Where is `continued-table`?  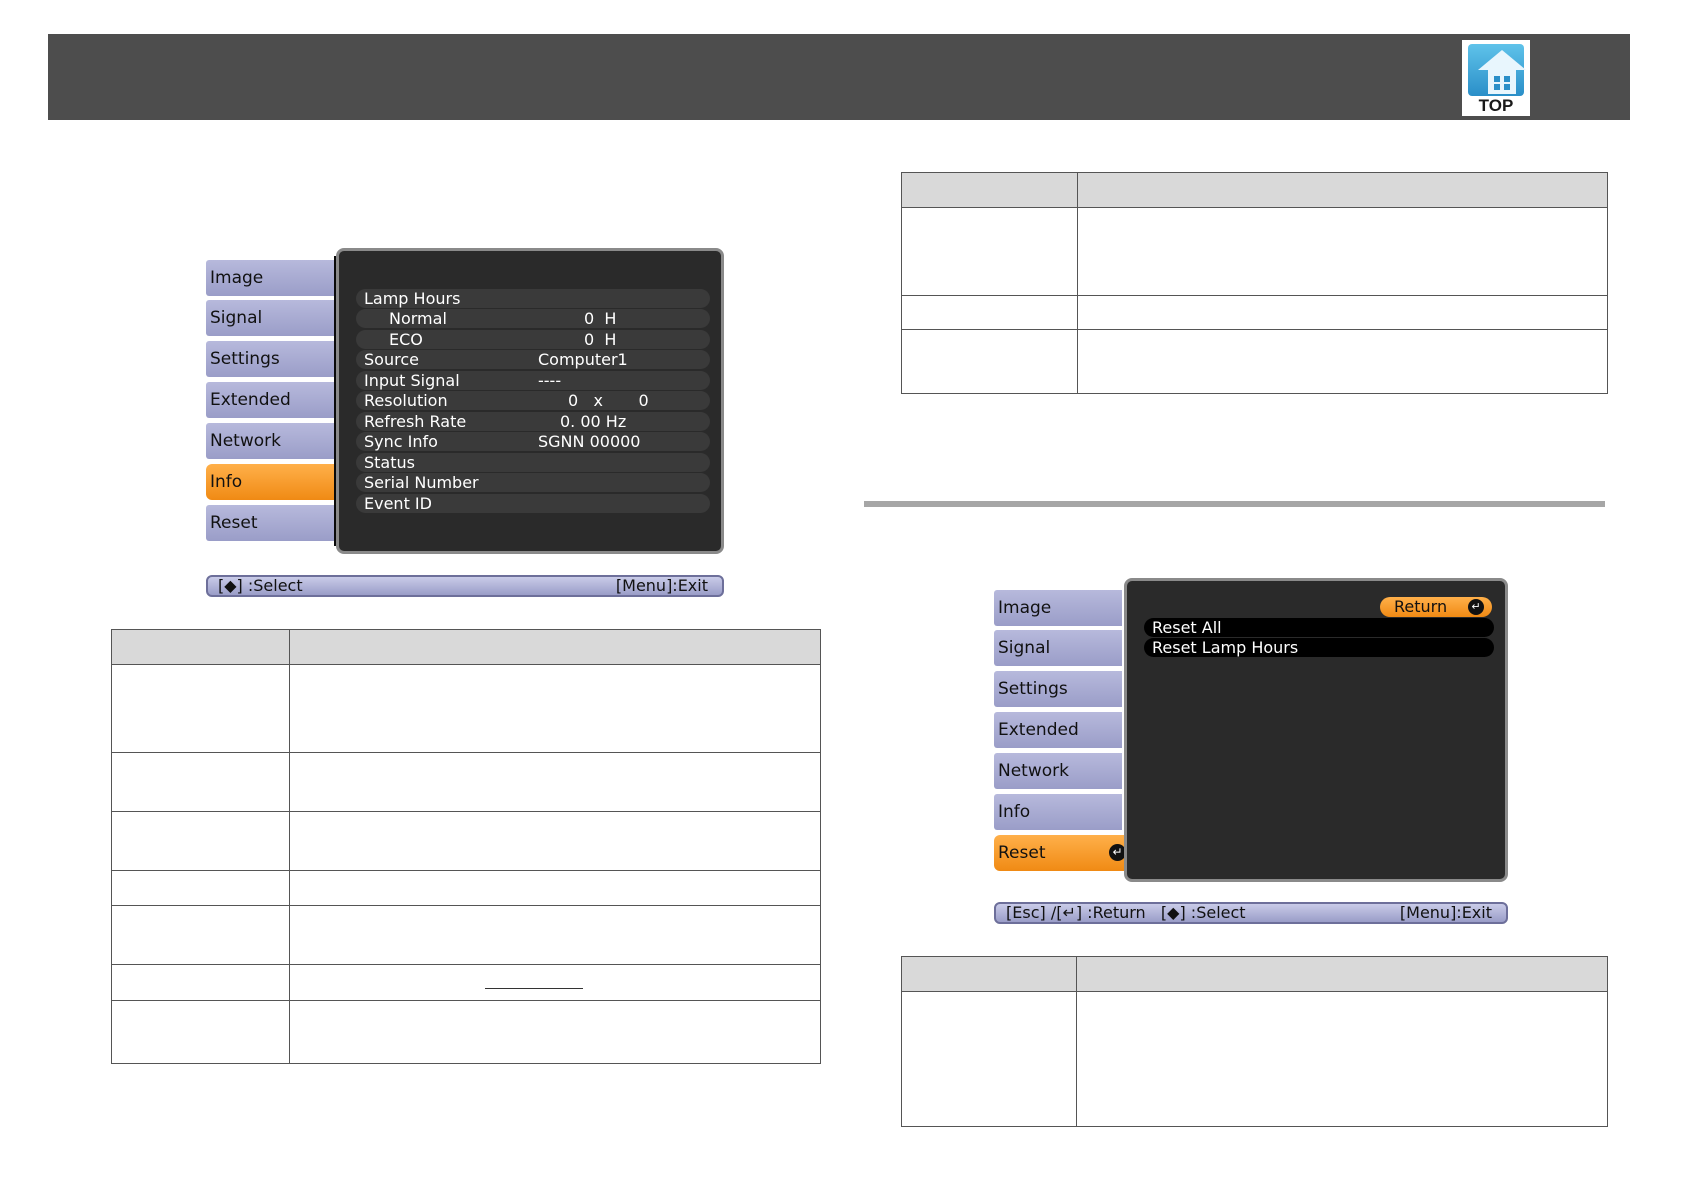 continued-table is located at coordinates (1254, 283).